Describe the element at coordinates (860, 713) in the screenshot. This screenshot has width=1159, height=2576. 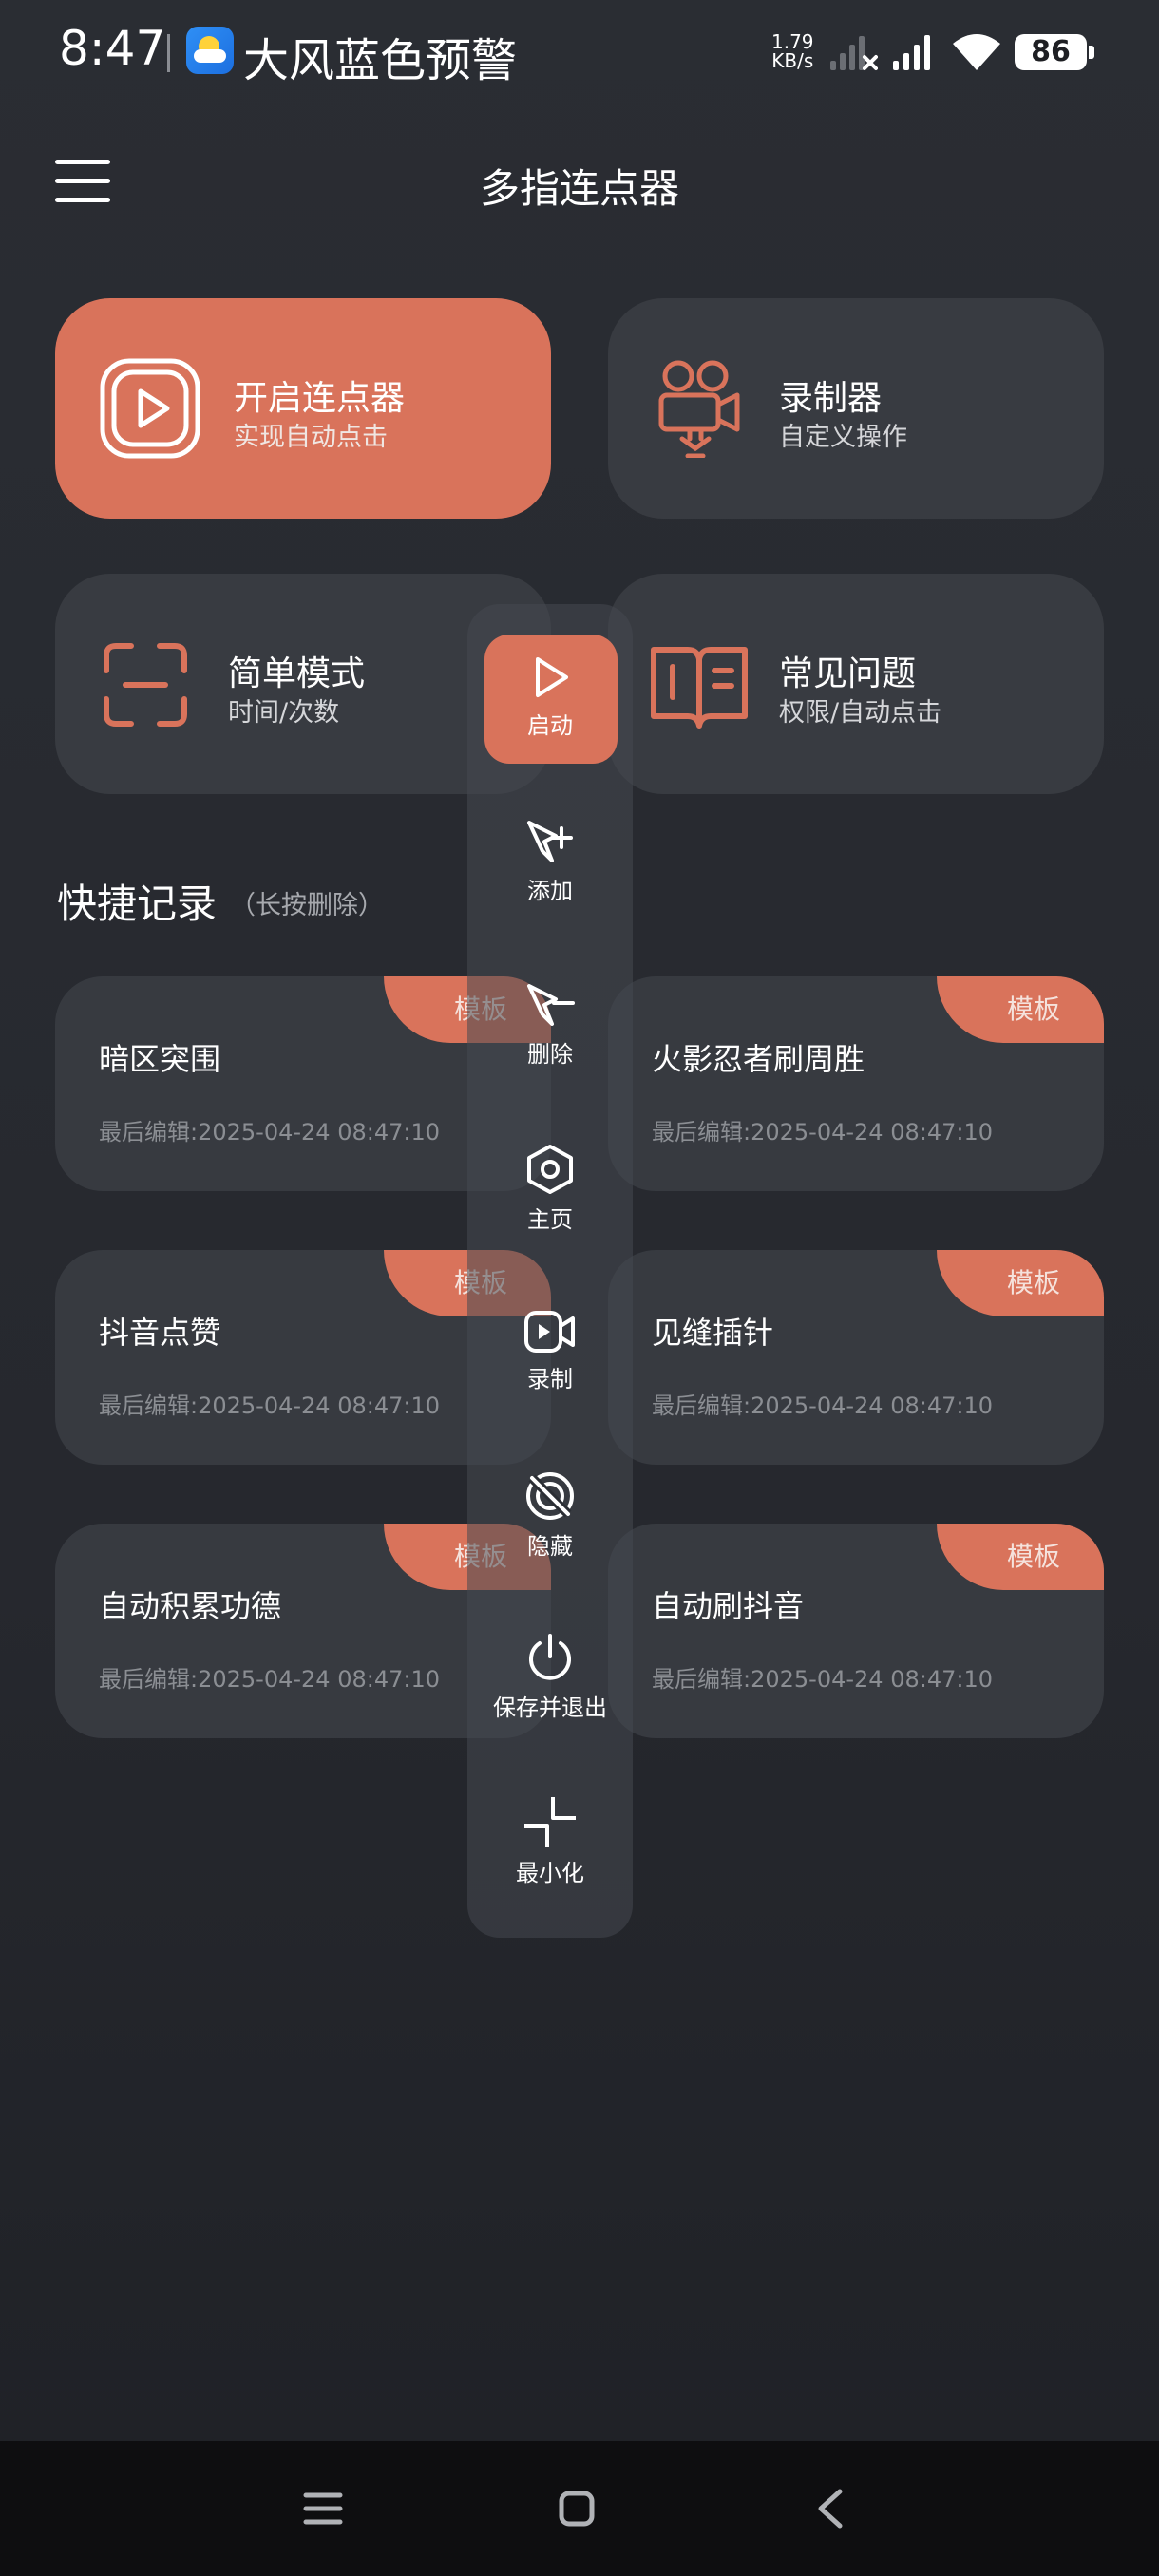
I see `card-subtitle: 权限/自动点击` at that location.